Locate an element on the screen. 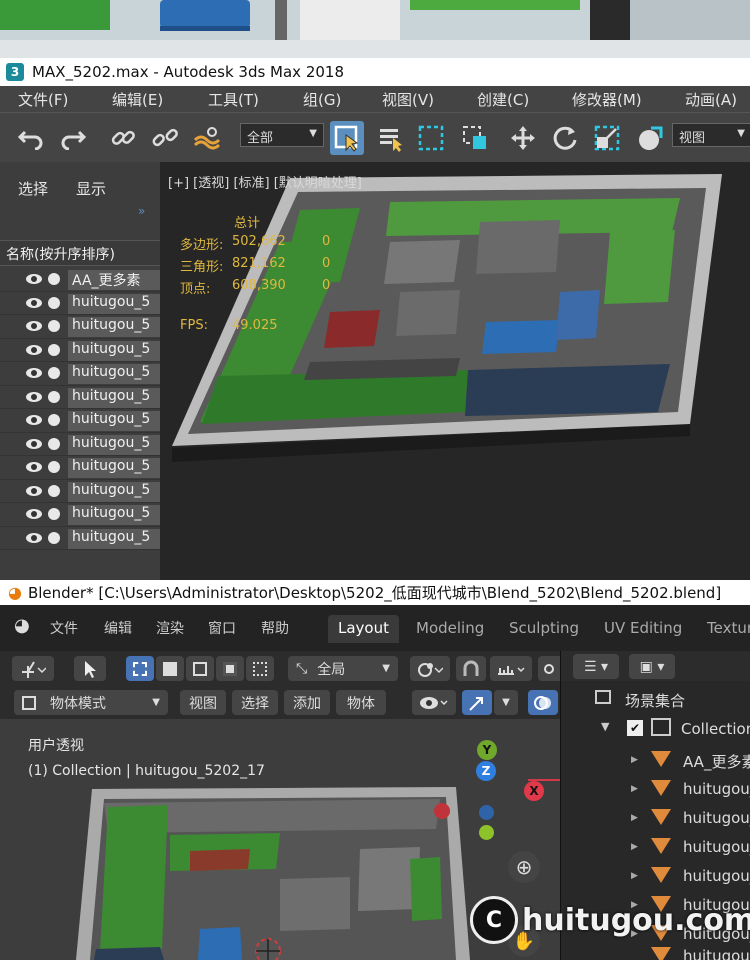 This screenshot has width=750, height=960. zoom-in-icon: ⊕ is located at coordinates (524, 867).